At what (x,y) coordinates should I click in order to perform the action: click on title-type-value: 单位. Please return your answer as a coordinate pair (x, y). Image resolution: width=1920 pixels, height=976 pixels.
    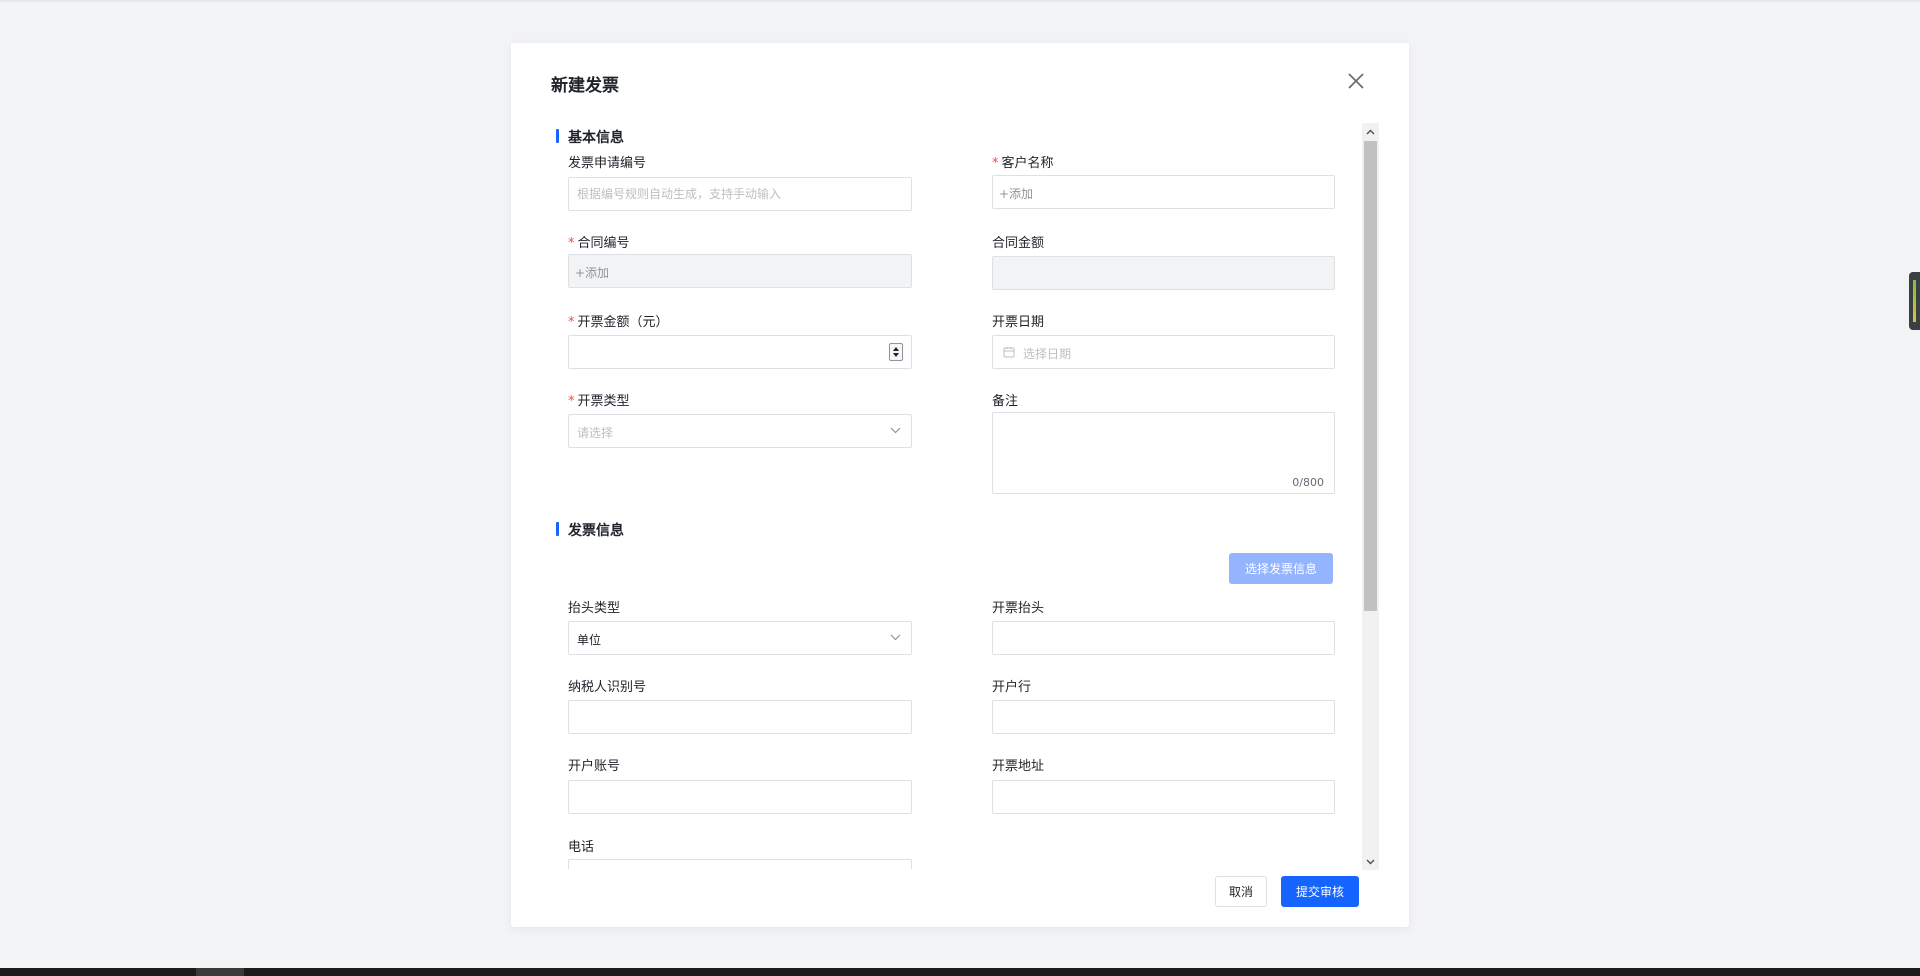
    Looking at the image, I should click on (589, 640).